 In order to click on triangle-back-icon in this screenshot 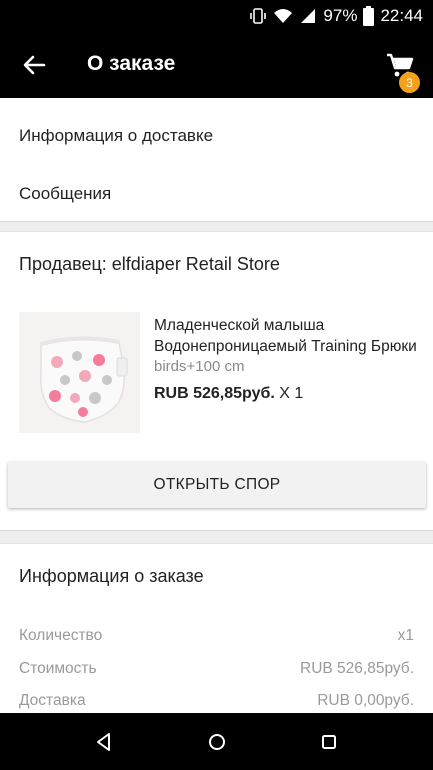, I will do `click(103, 742)`.